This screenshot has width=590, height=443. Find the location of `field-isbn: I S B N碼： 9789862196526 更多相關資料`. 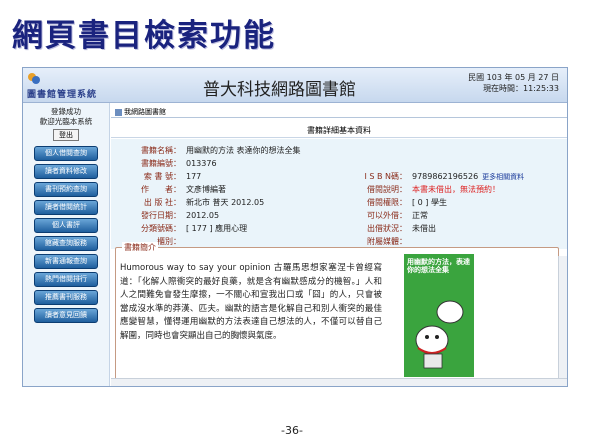

field-isbn: I S B N碼： 9789862196526 更多相關資料 is located at coordinates (432, 177).